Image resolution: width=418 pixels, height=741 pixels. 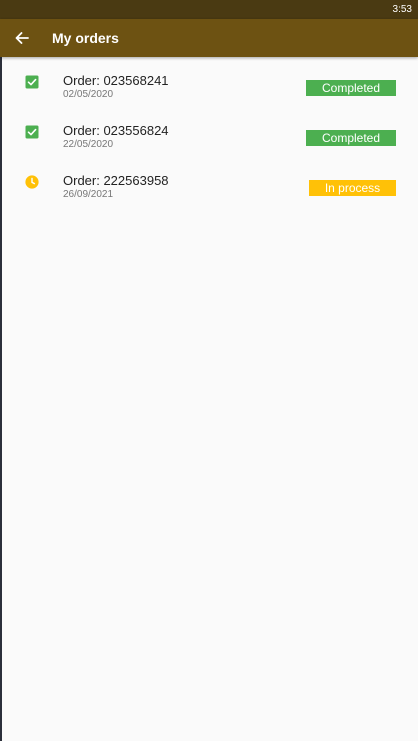 What do you see at coordinates (85, 38) in the screenshot?
I see `page-title: My orders` at bounding box center [85, 38].